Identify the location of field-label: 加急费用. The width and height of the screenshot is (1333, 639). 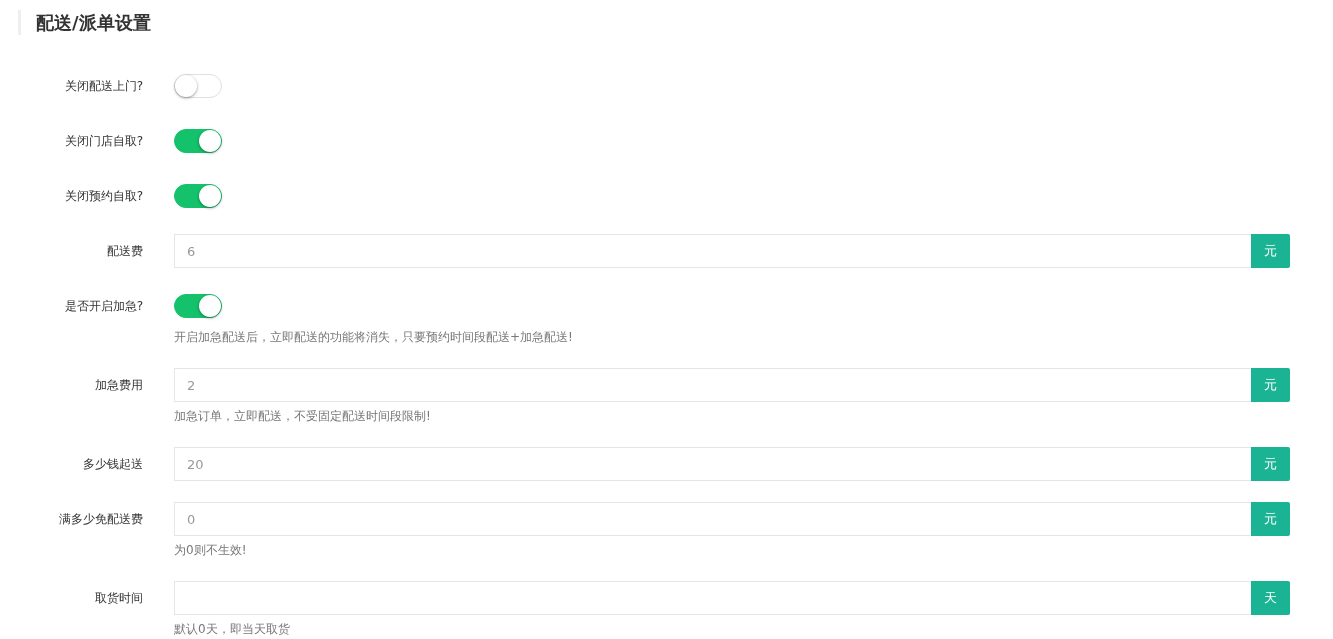
(118, 385).